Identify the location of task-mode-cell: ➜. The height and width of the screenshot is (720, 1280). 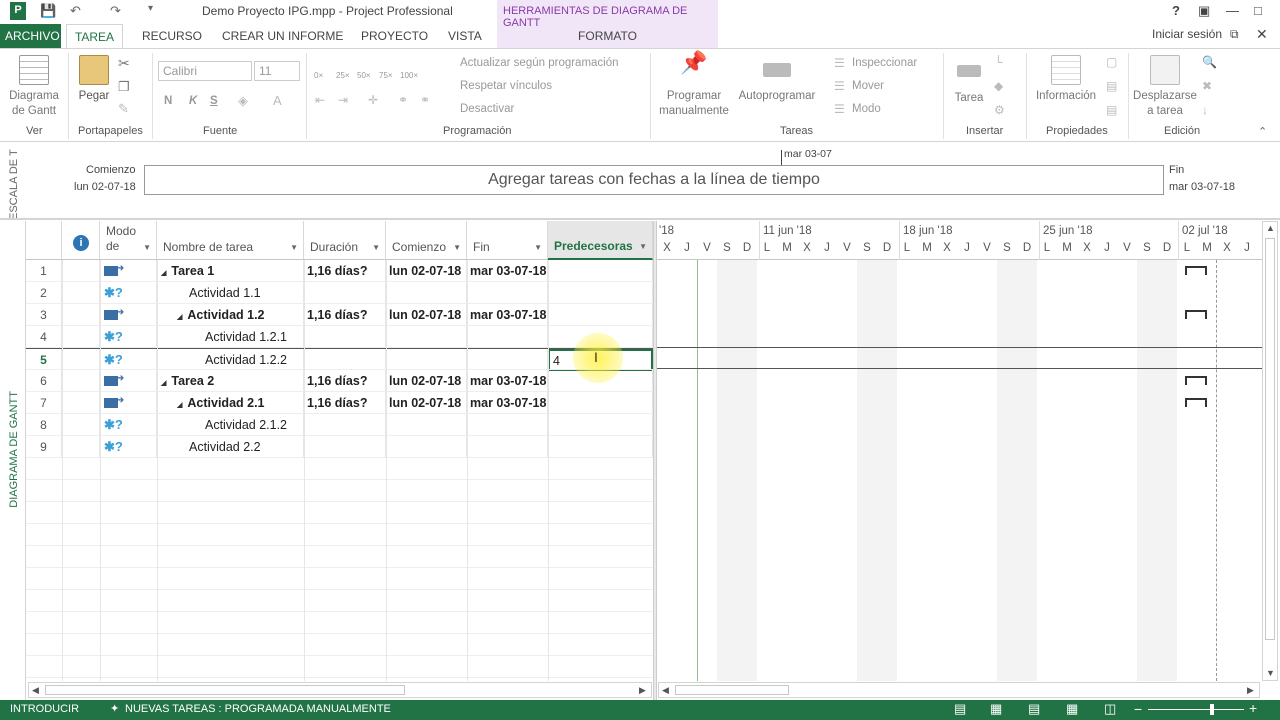
(128, 315).